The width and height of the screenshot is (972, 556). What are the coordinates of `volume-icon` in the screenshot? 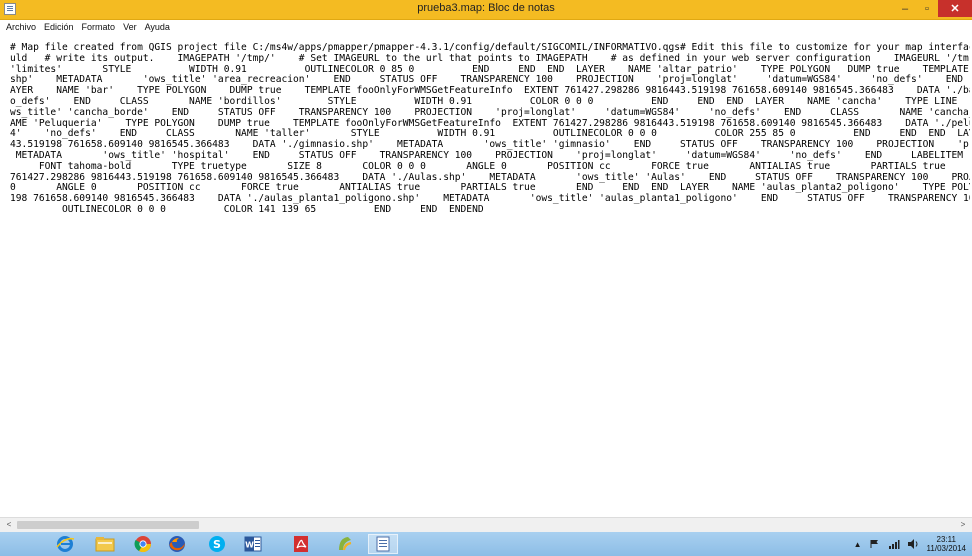 It's located at (913, 544).